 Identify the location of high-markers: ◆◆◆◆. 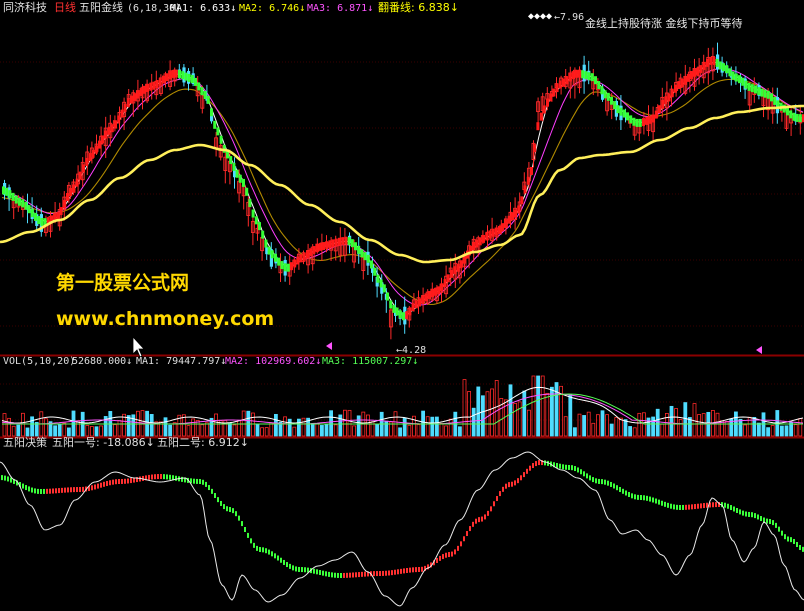
(540, 16).